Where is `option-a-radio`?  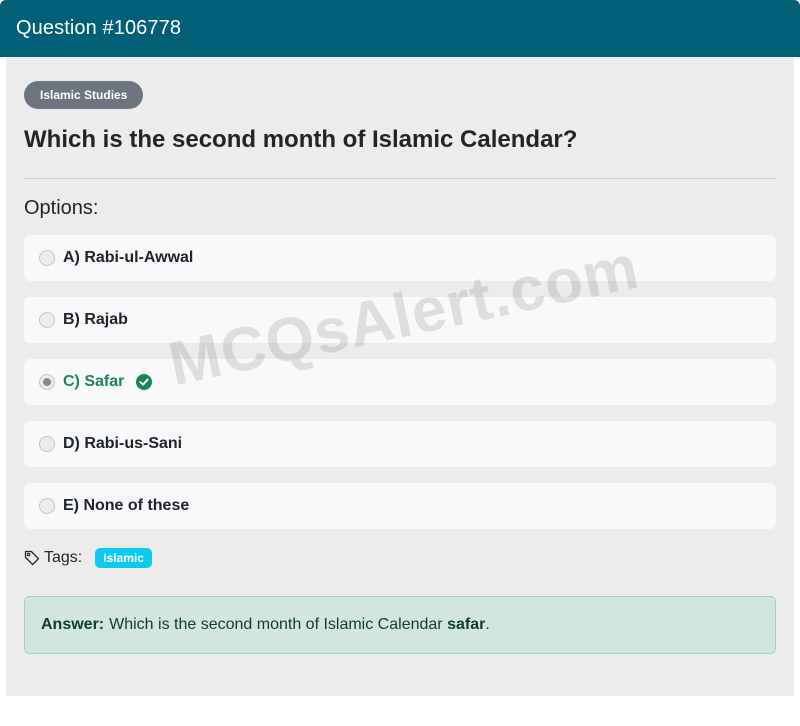 option-a-radio is located at coordinates (47, 258).